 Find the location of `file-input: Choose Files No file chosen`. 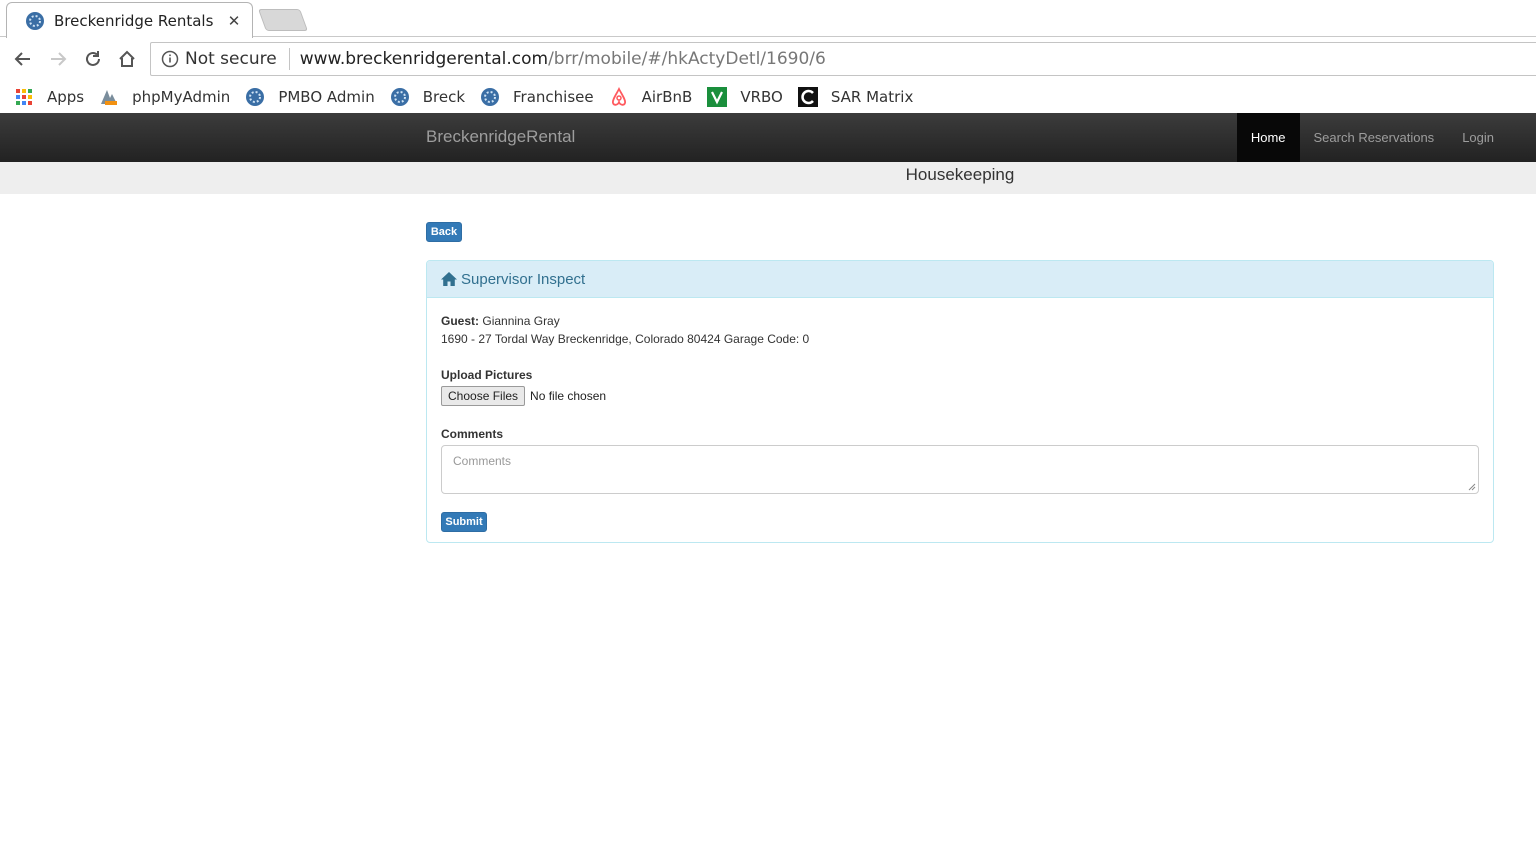

file-input: Choose Files No file chosen is located at coordinates (960, 396).